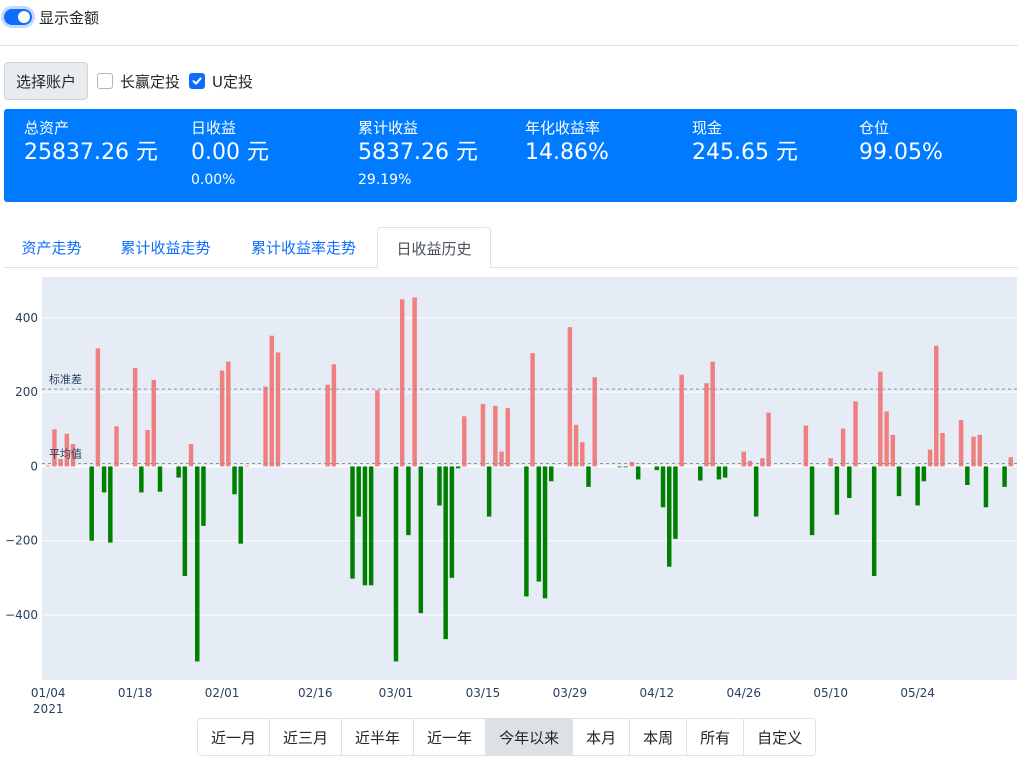 Image resolution: width=1025 pixels, height=766 pixels. Describe the element at coordinates (303, 247) in the screenshot. I see `tab-cumulative-return-rate-trend: 累计收益率走势` at that location.